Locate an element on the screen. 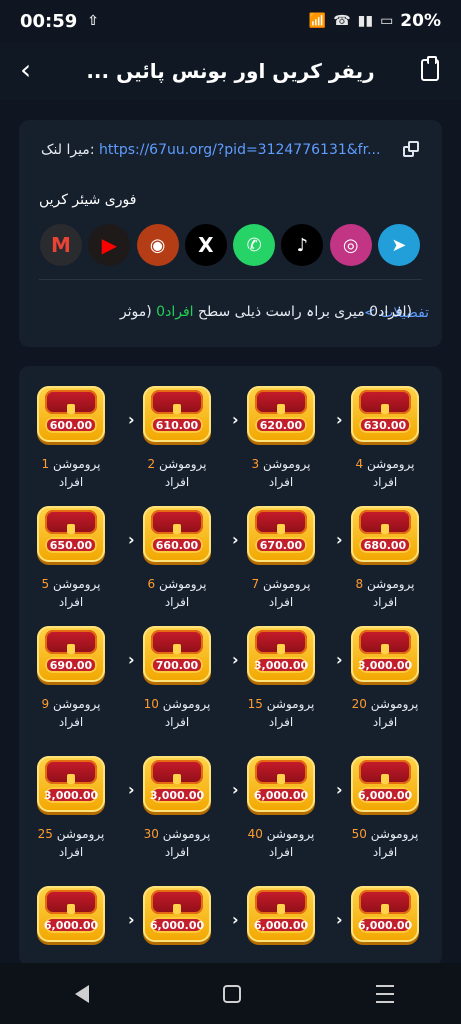 This screenshot has width=461, height=1024. wifi-icon: 📶 is located at coordinates (317, 21).